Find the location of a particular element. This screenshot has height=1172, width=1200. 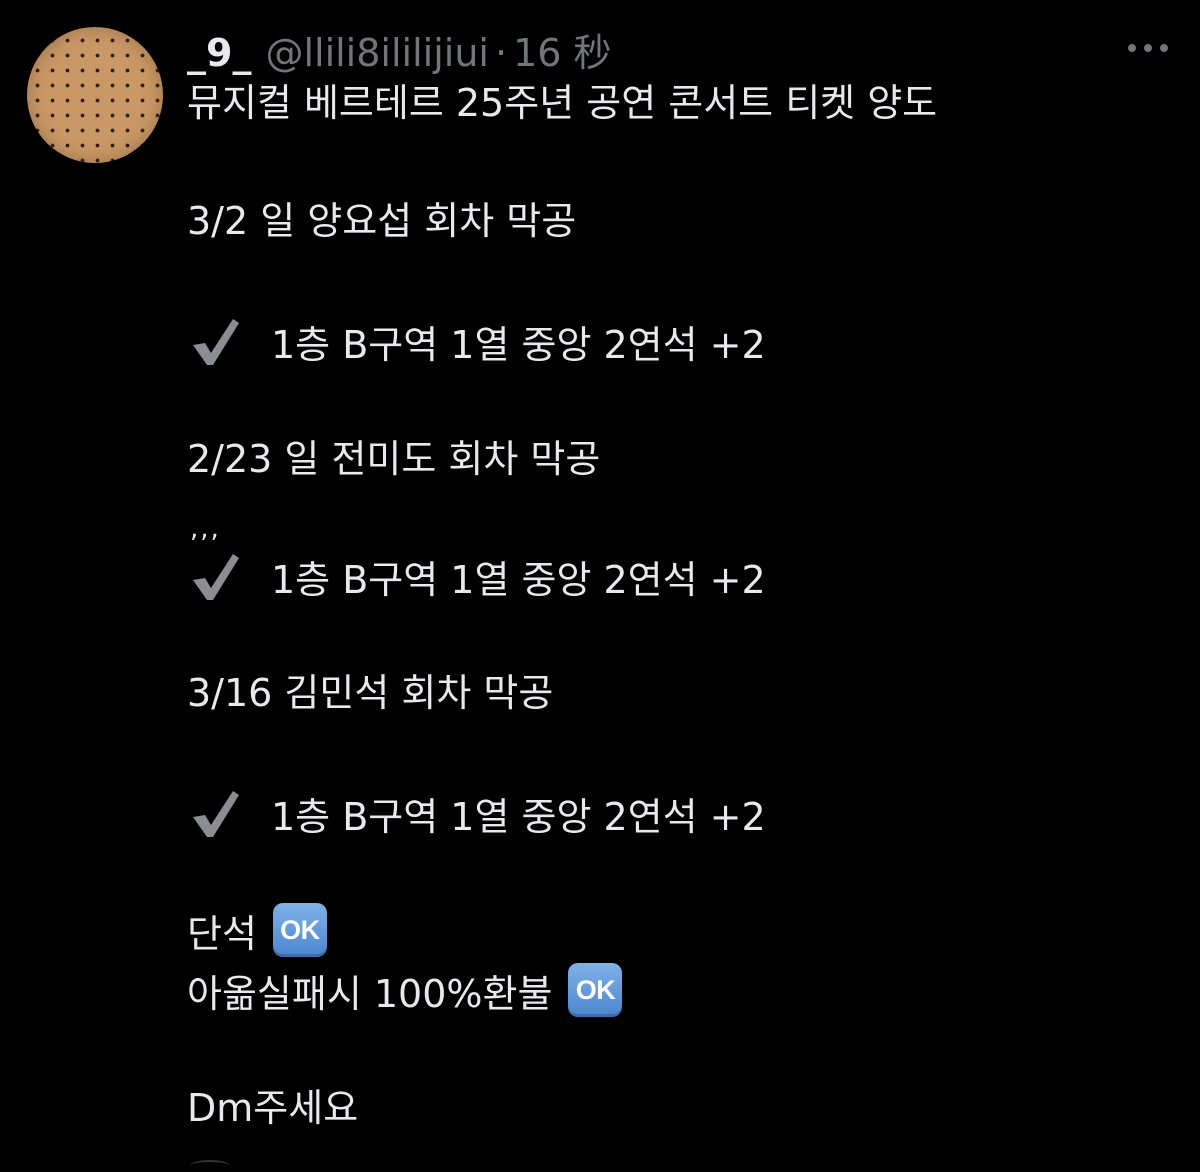

seat-line-2: 1층 B구역 1열 중앙 2연석 +2 is located at coordinates (476, 576).